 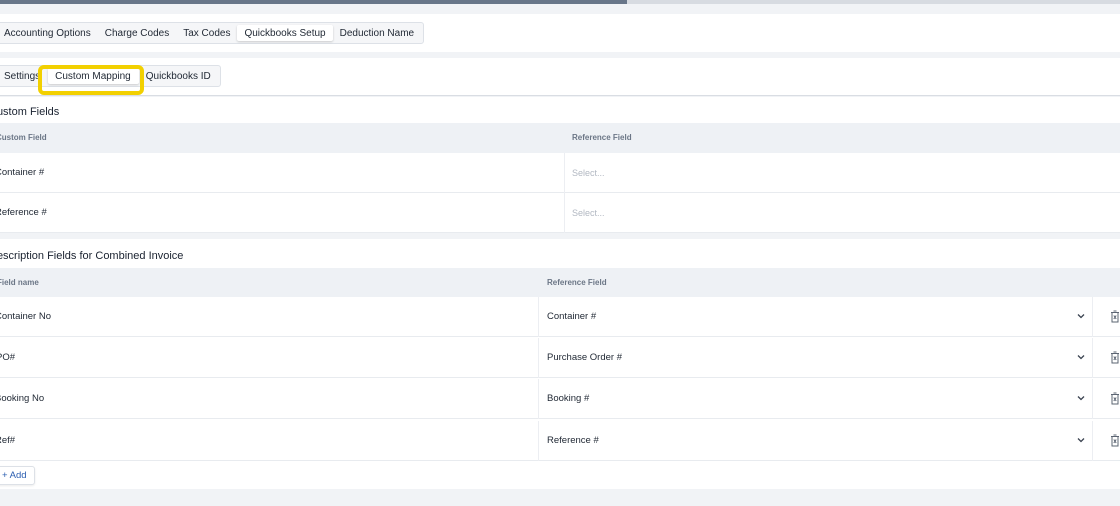 What do you see at coordinates (93, 76) in the screenshot?
I see `tab-custom-mapping: Custom Mapping` at bounding box center [93, 76].